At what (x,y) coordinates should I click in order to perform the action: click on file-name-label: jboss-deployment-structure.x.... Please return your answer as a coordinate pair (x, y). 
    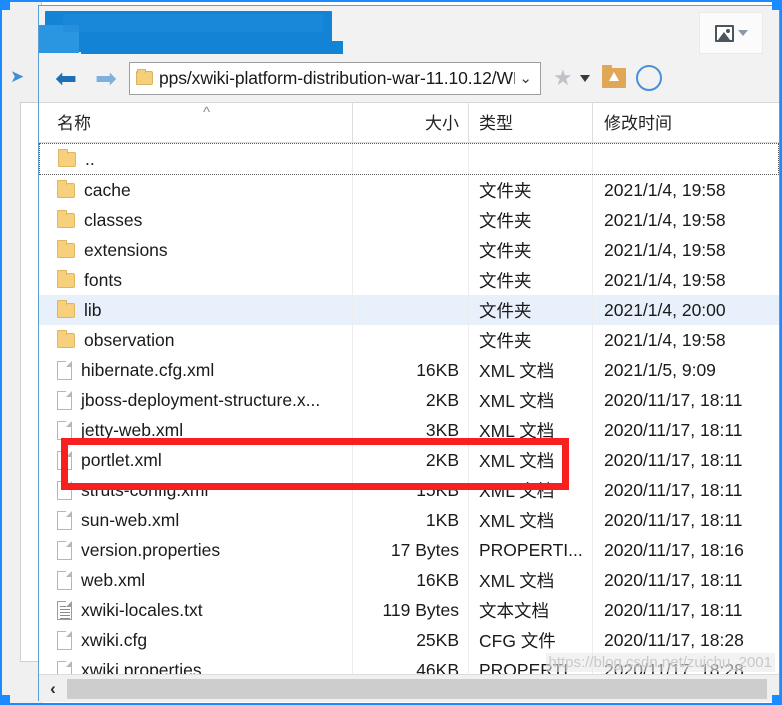
    Looking at the image, I should click on (201, 399).